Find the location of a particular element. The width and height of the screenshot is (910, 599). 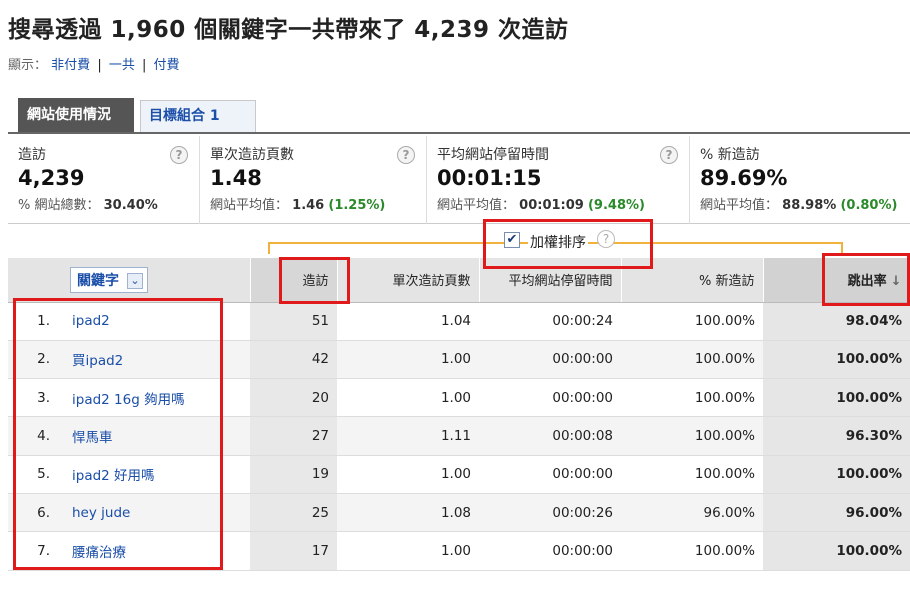

cell-pages: 1.04 is located at coordinates (408, 321).